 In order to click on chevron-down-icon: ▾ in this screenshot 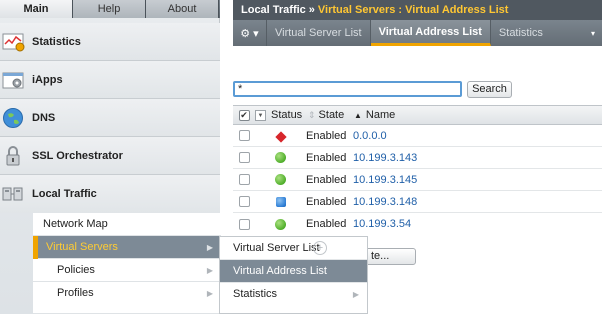, I will do `click(593, 33)`.